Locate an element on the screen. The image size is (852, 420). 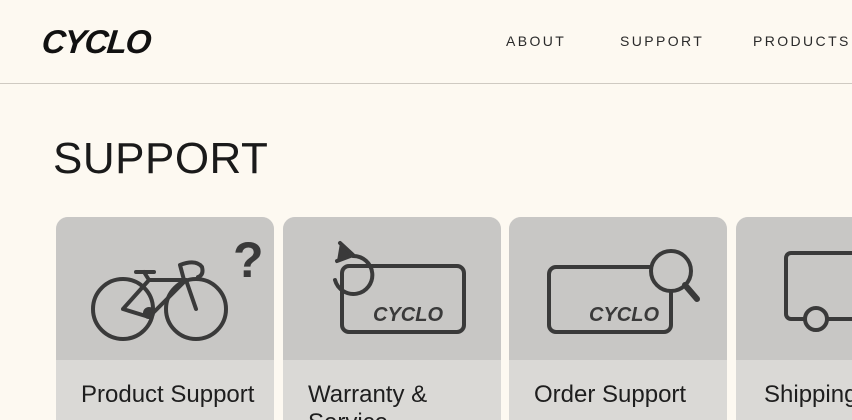
nav-link-products: PRODUCTS is located at coordinates (802, 41).